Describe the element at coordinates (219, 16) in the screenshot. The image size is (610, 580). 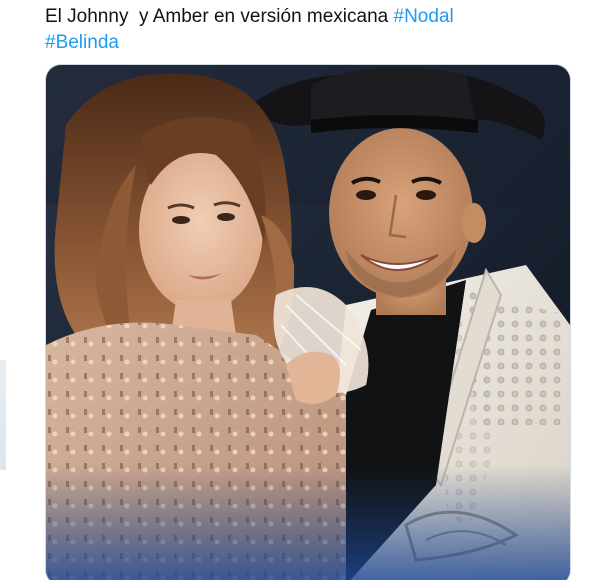
I see `tweet-text-body: El Johnny y Amber en versión mexicana` at that location.